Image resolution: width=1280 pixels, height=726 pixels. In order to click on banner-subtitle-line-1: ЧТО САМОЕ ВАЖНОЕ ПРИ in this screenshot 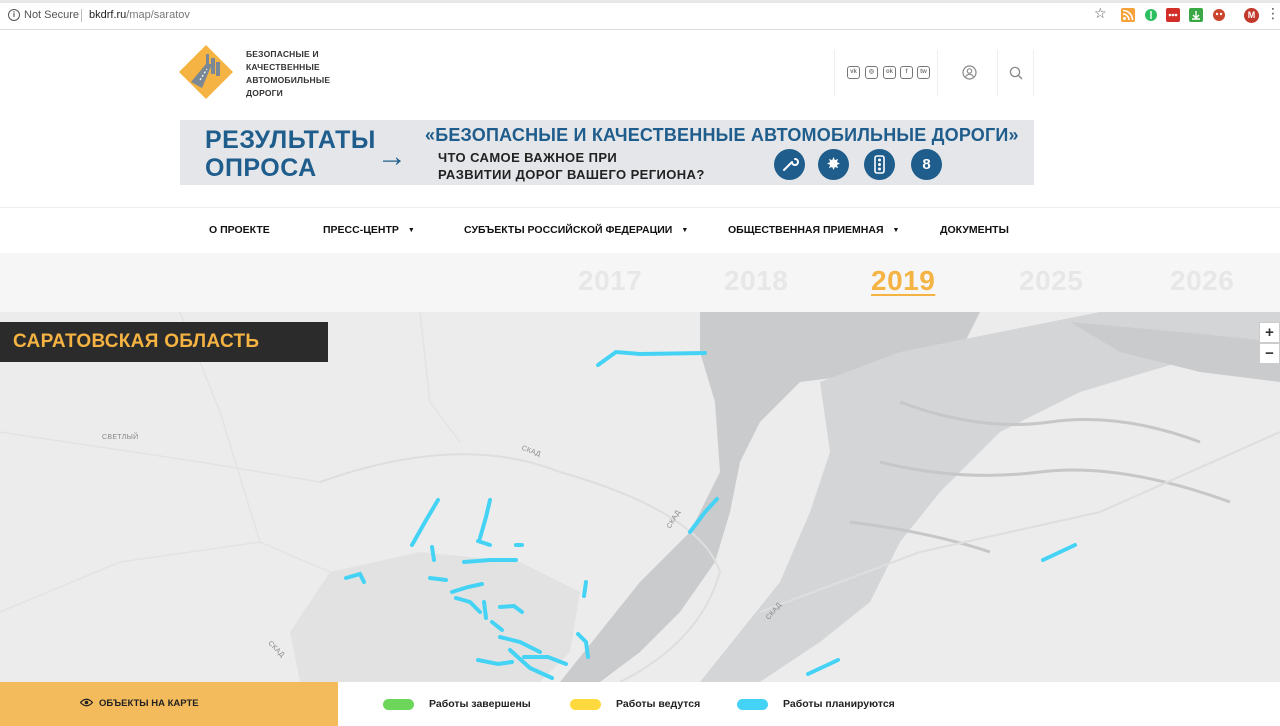, I will do `click(528, 157)`.